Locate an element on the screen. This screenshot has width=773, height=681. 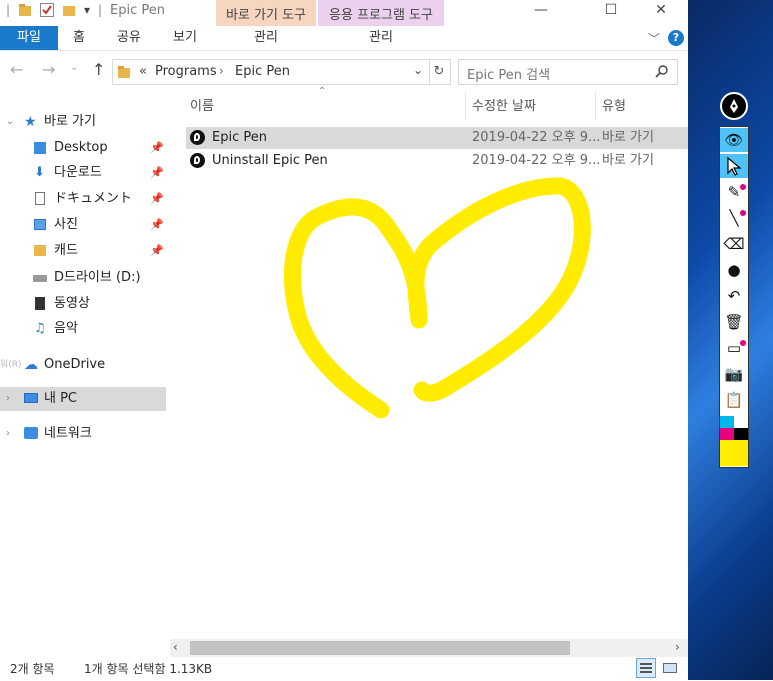
cursor-icon is located at coordinates (734, 166).